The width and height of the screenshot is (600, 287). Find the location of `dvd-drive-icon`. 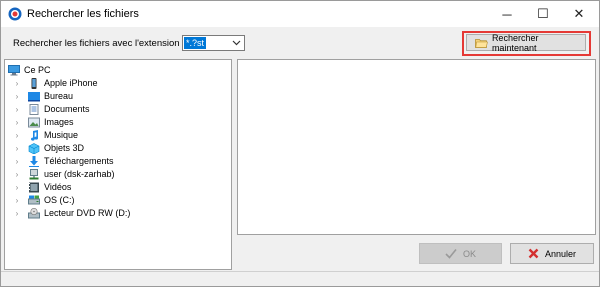

dvd-drive-icon is located at coordinates (34, 212).